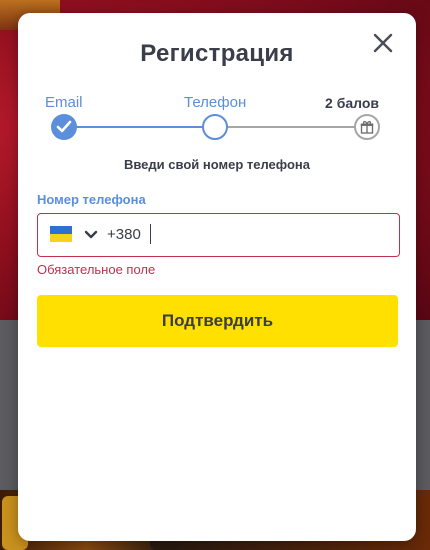 This screenshot has height=550, width=430. What do you see at coordinates (267, 234) in the screenshot?
I see `phone-input` at bounding box center [267, 234].